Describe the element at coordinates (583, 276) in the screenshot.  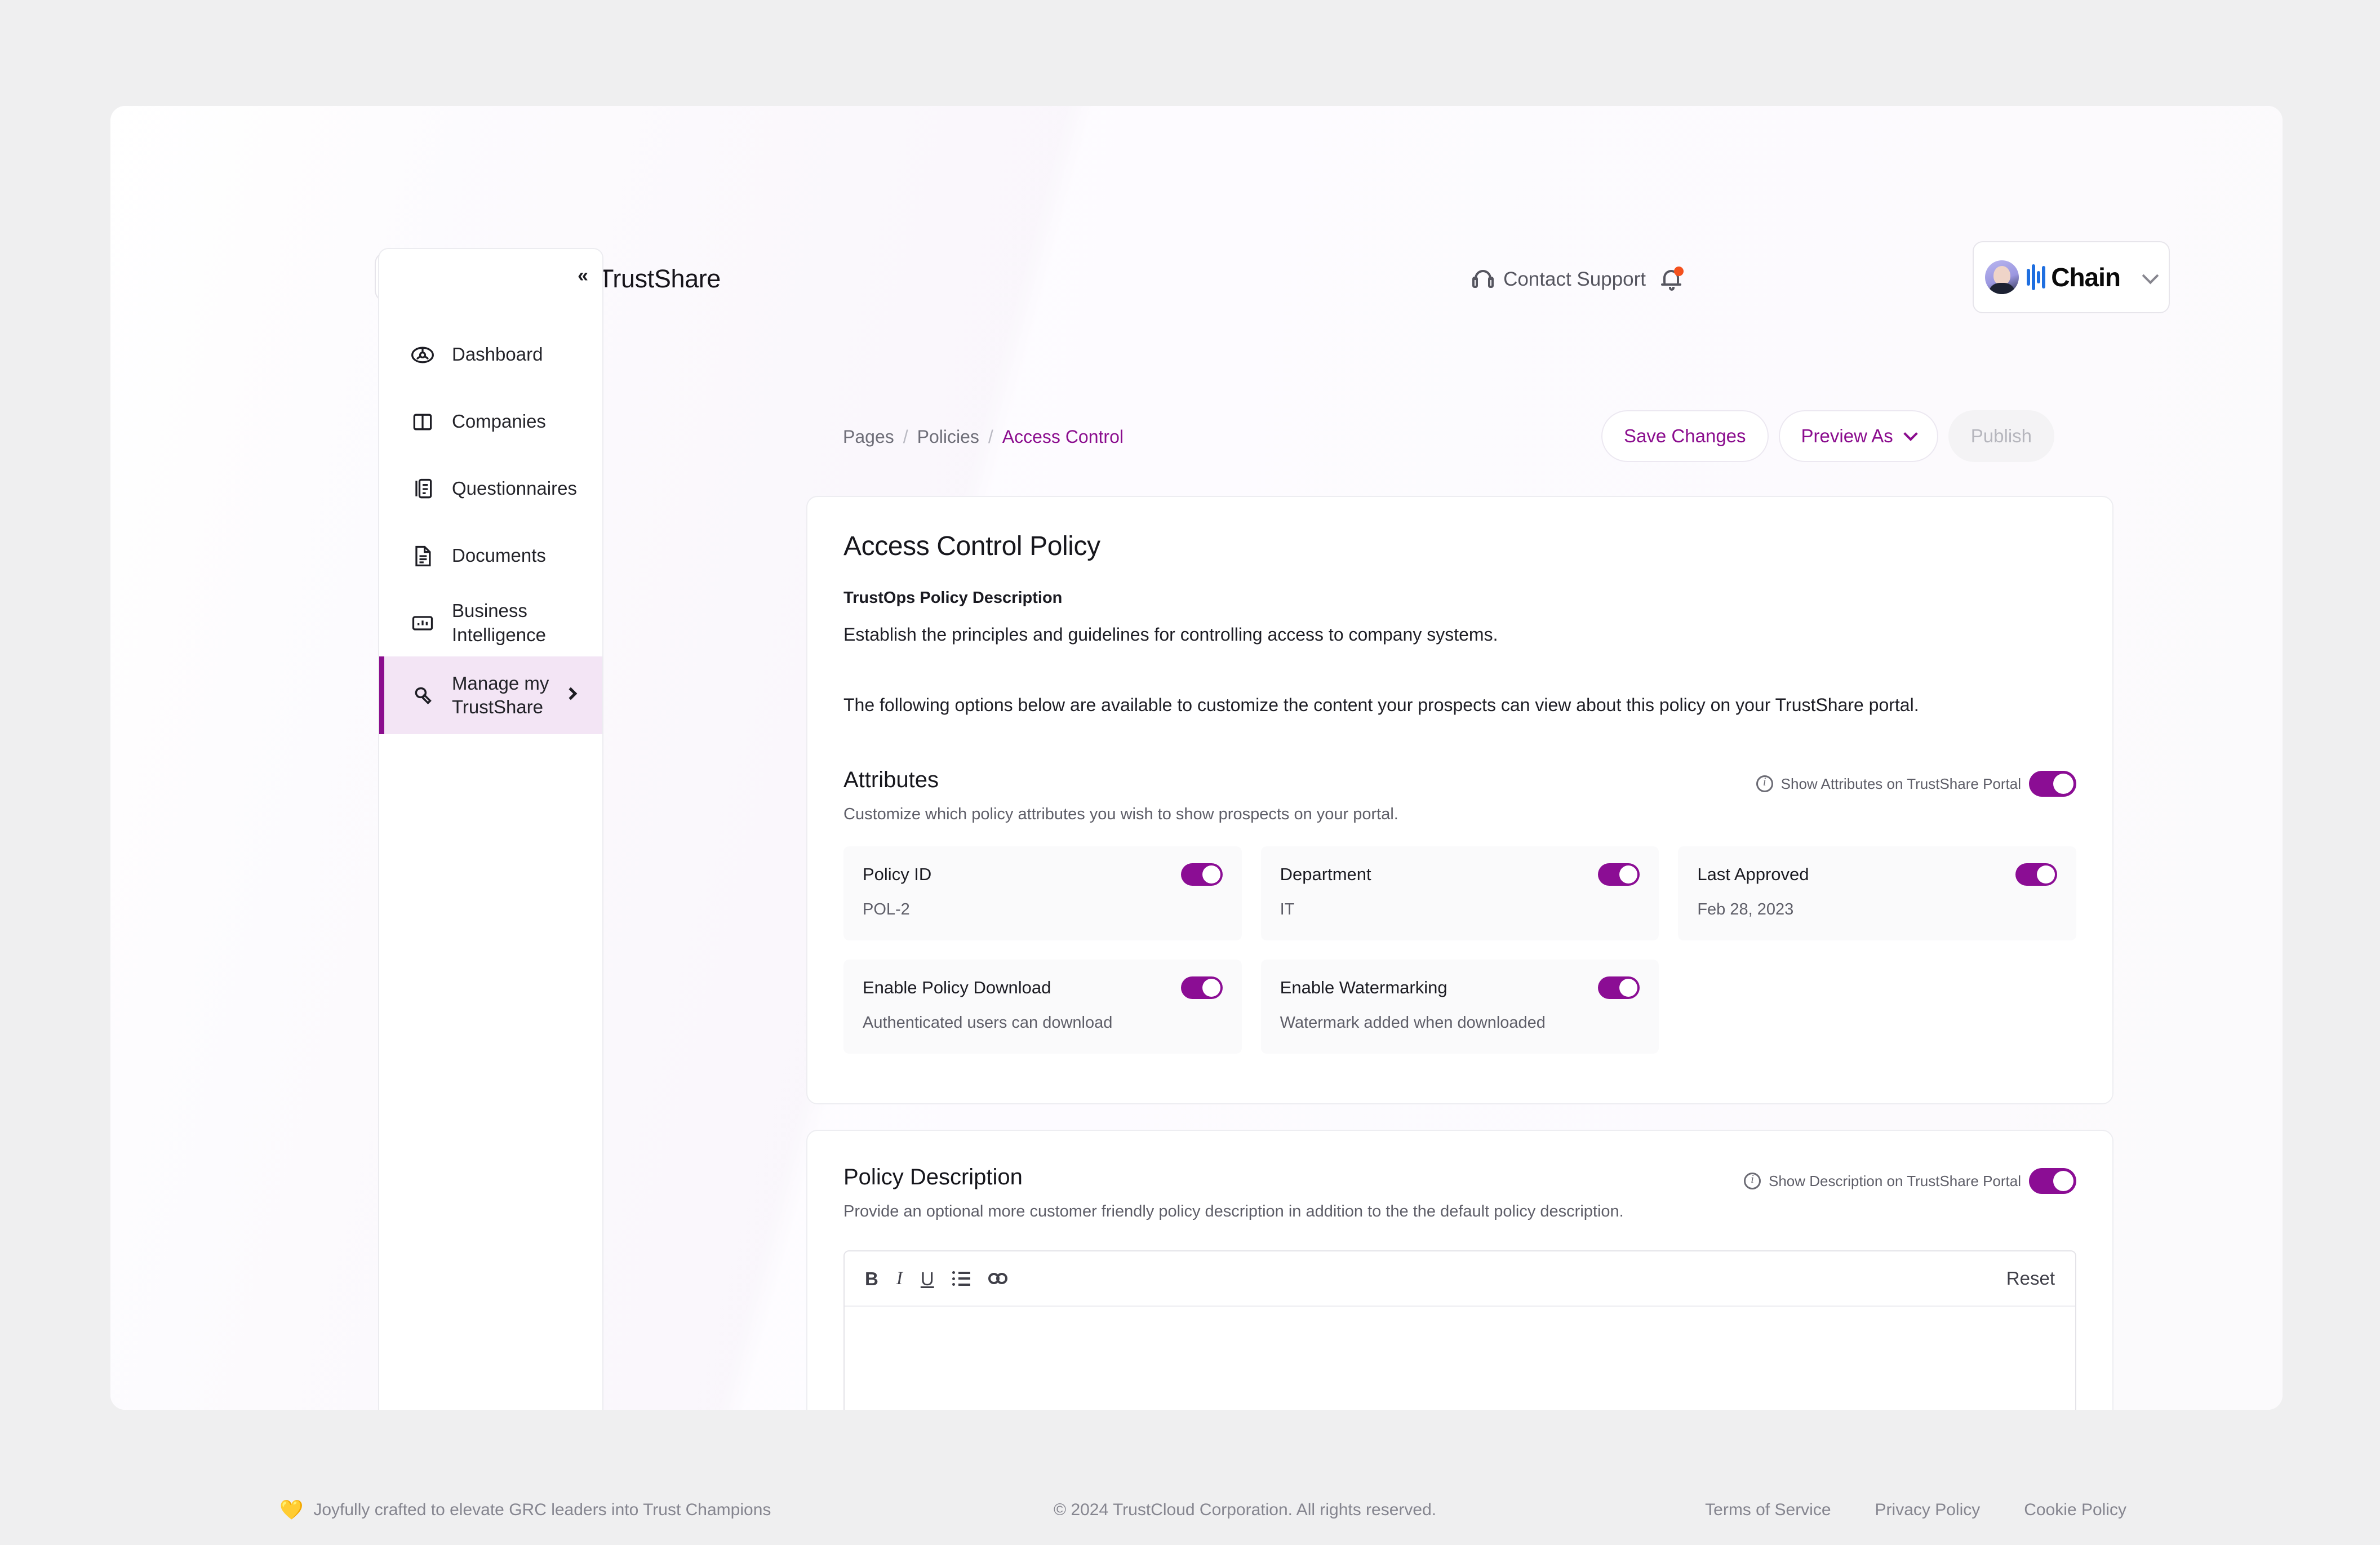
I see `sidebar-collapse-button: «` at that location.